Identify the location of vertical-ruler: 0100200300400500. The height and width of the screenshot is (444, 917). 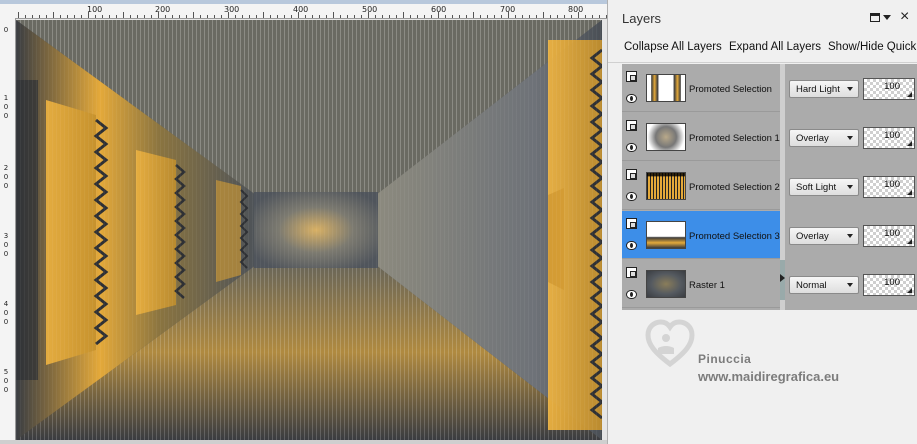
(8, 231).